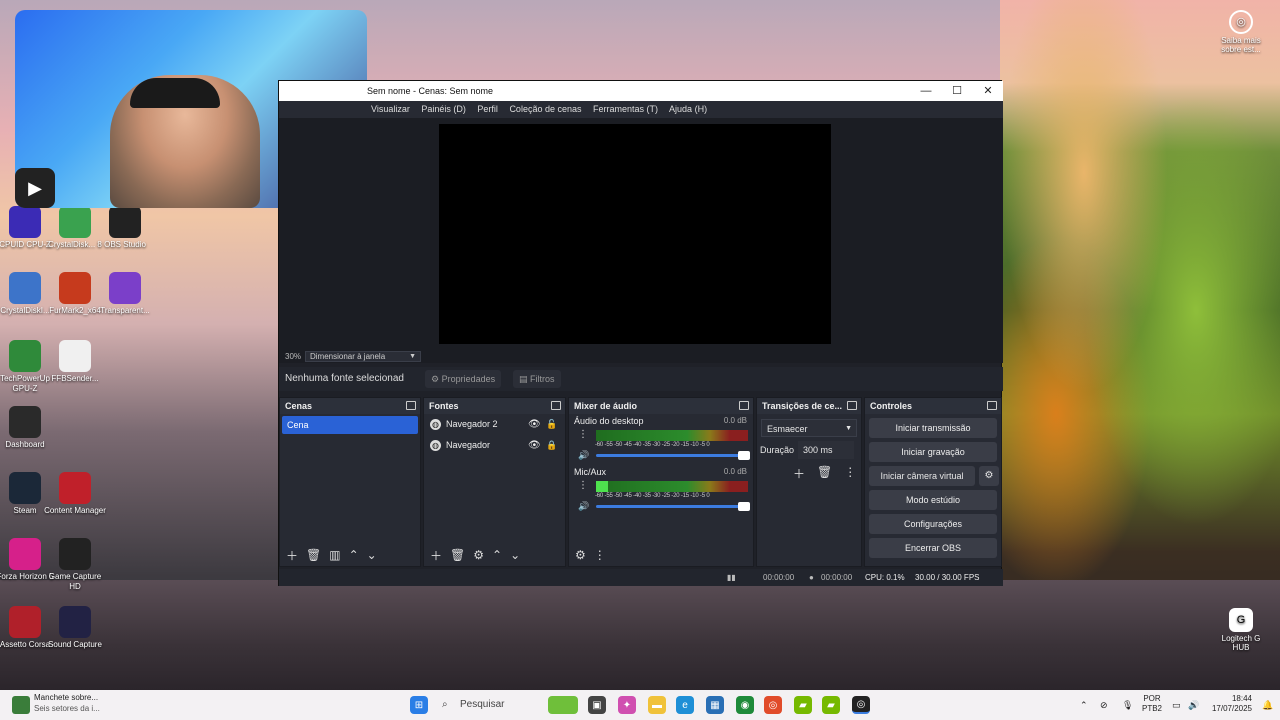 Image resolution: width=1280 pixels, height=720 pixels. Describe the element at coordinates (1152, 704) in the screenshot. I see `language-indicator: POR PTB2` at that location.